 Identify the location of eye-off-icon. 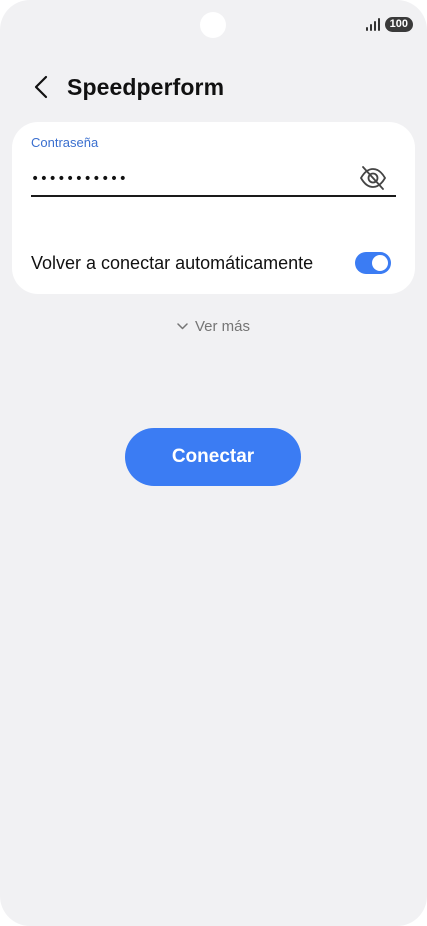
(373, 178).